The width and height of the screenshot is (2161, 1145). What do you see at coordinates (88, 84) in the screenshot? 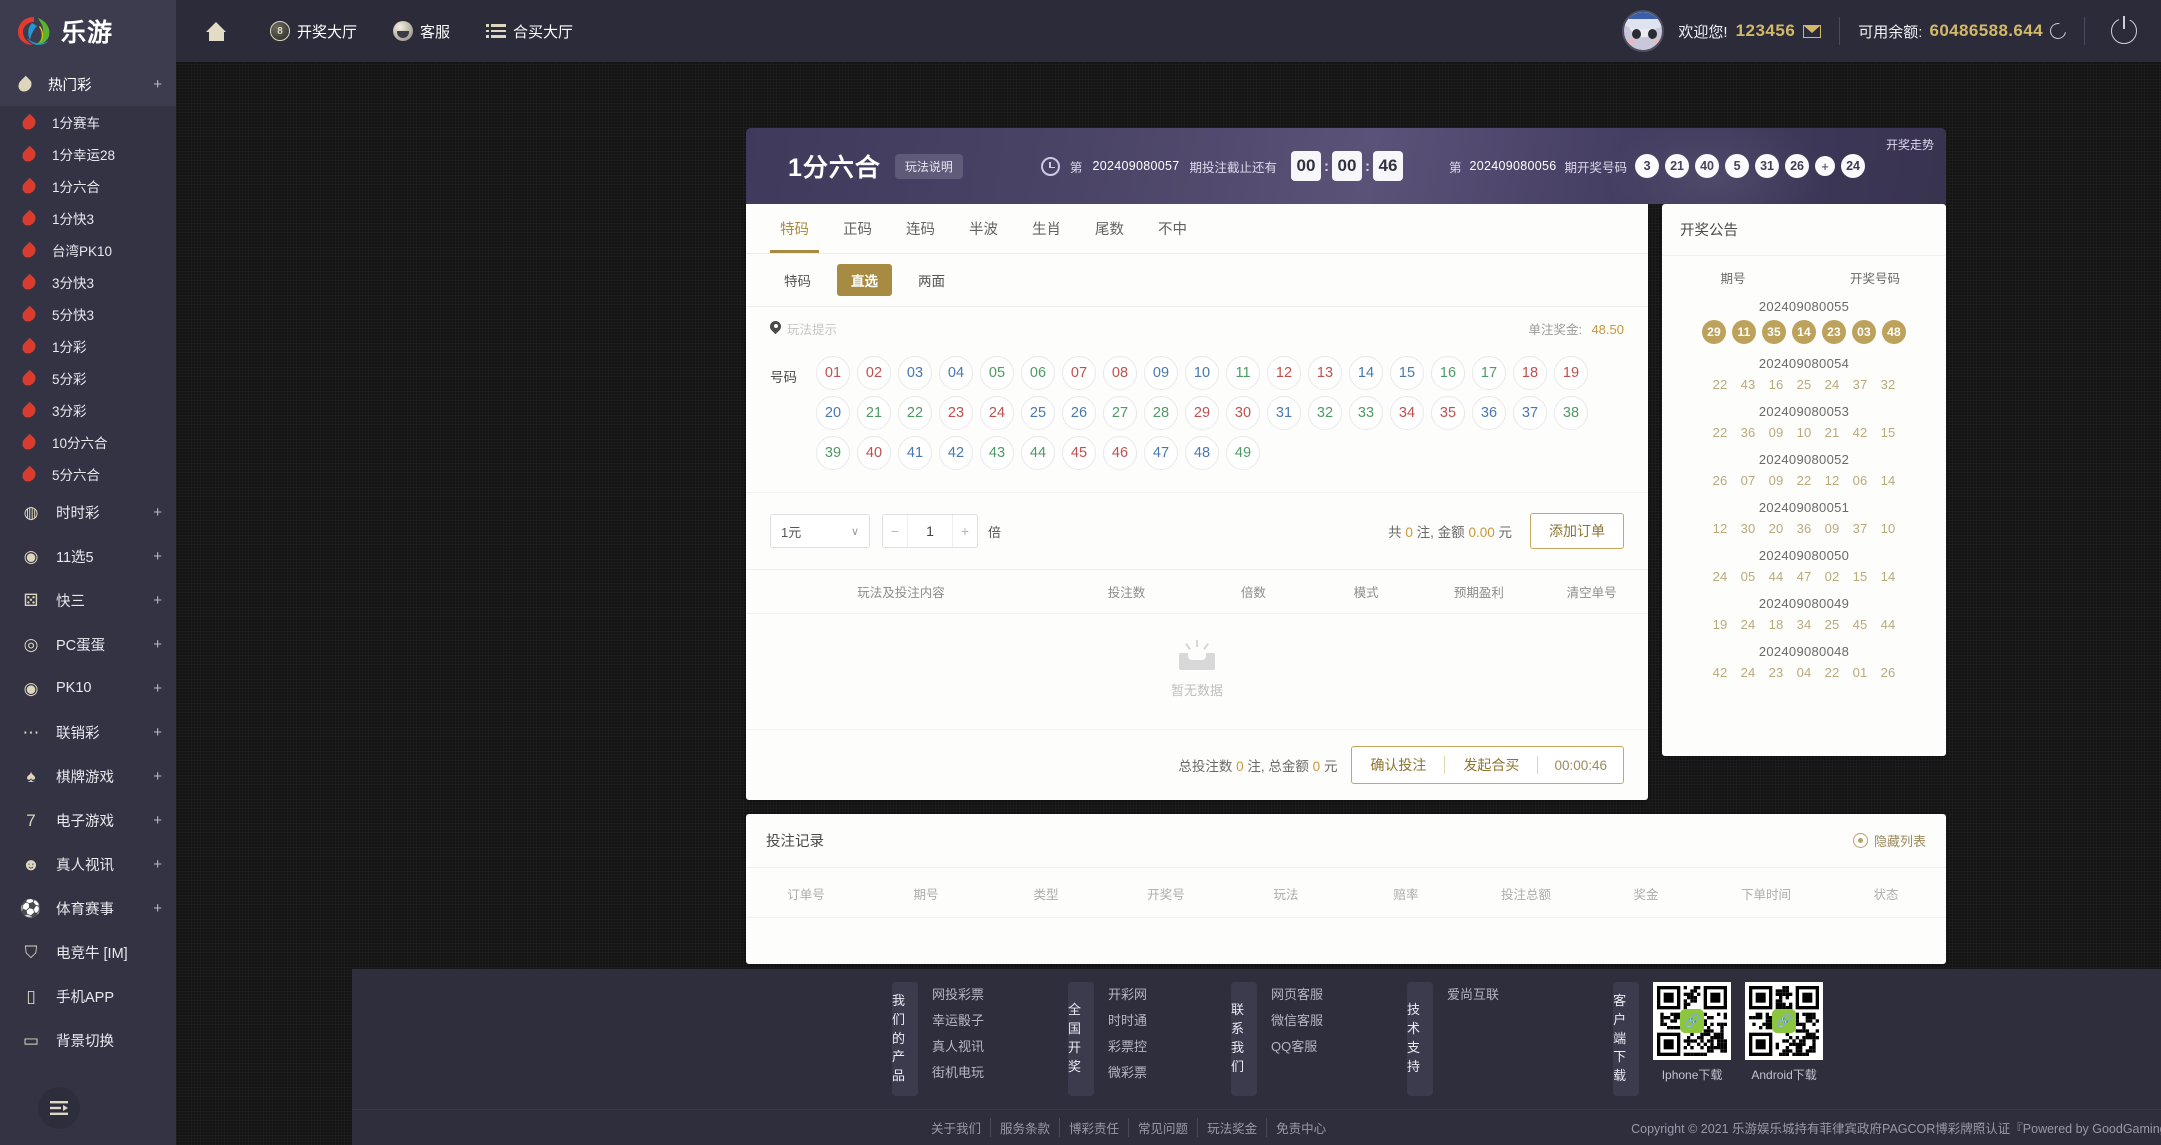
I see `sidebar-group-hot: 热门彩 +` at bounding box center [88, 84].